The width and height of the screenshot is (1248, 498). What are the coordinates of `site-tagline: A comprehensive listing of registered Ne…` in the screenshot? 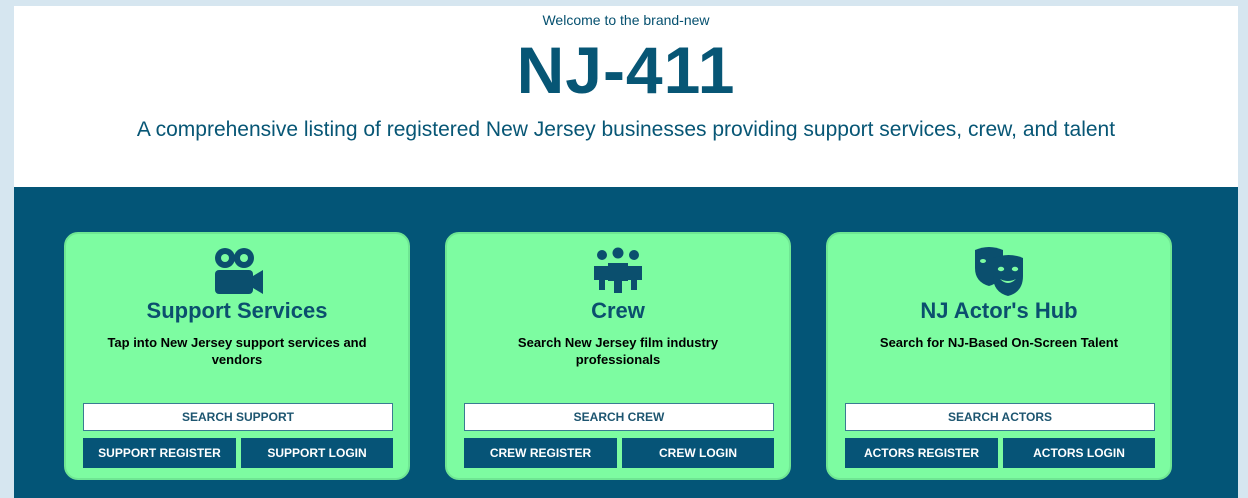 It's located at (626, 129).